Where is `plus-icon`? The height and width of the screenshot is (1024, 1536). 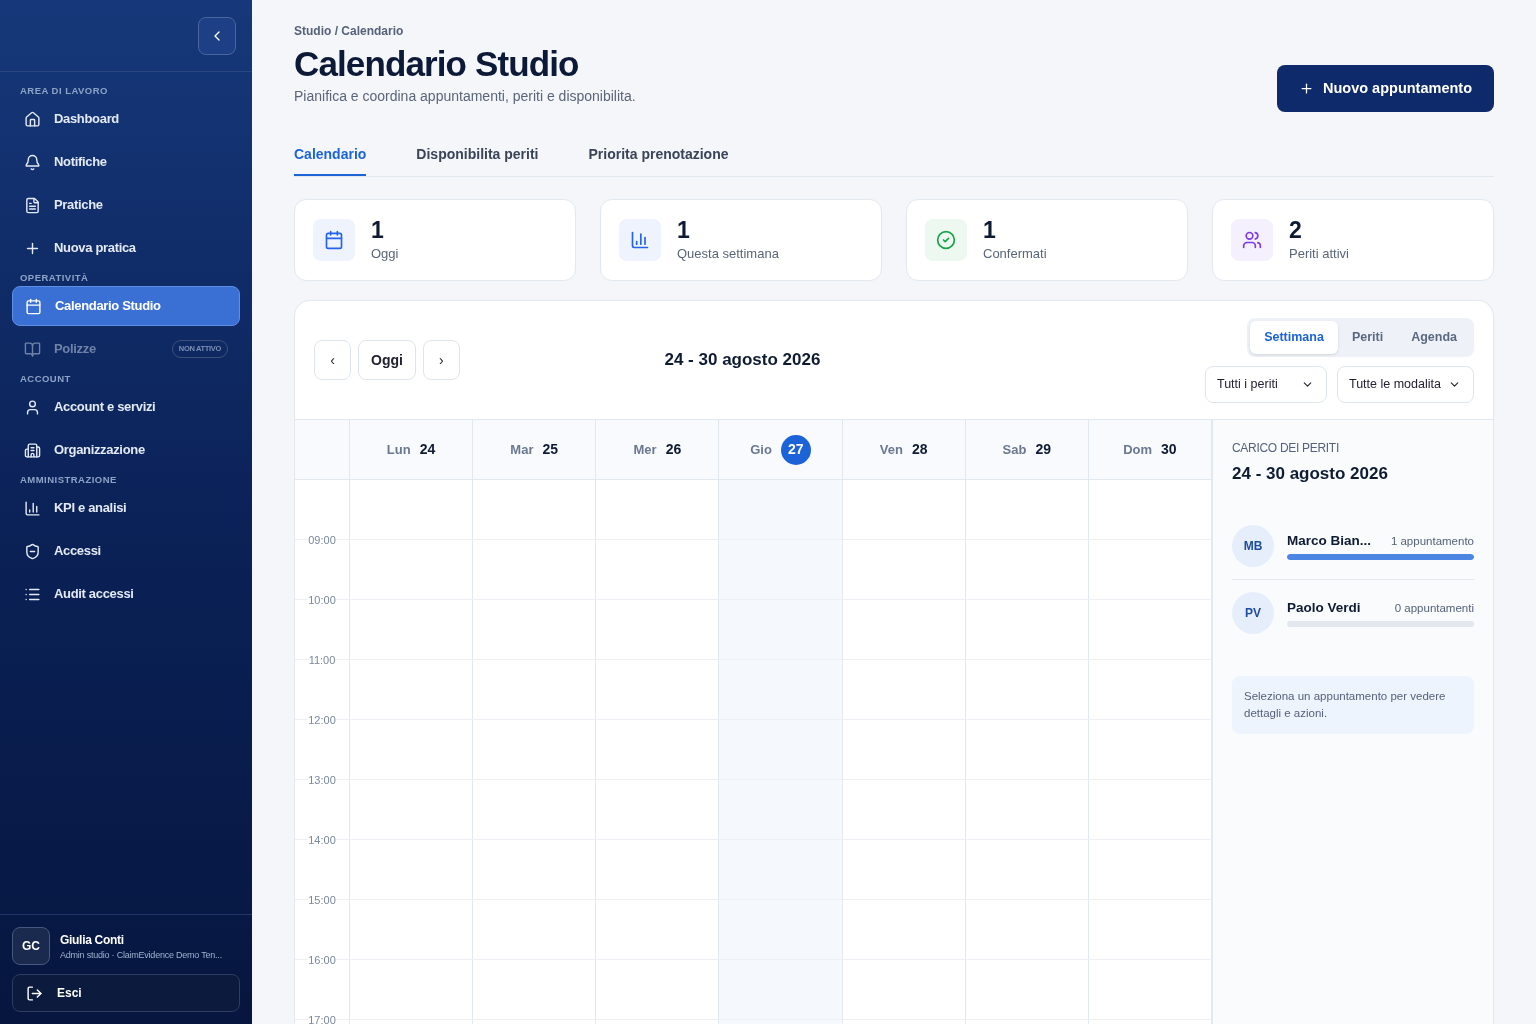
plus-icon is located at coordinates (1306, 88).